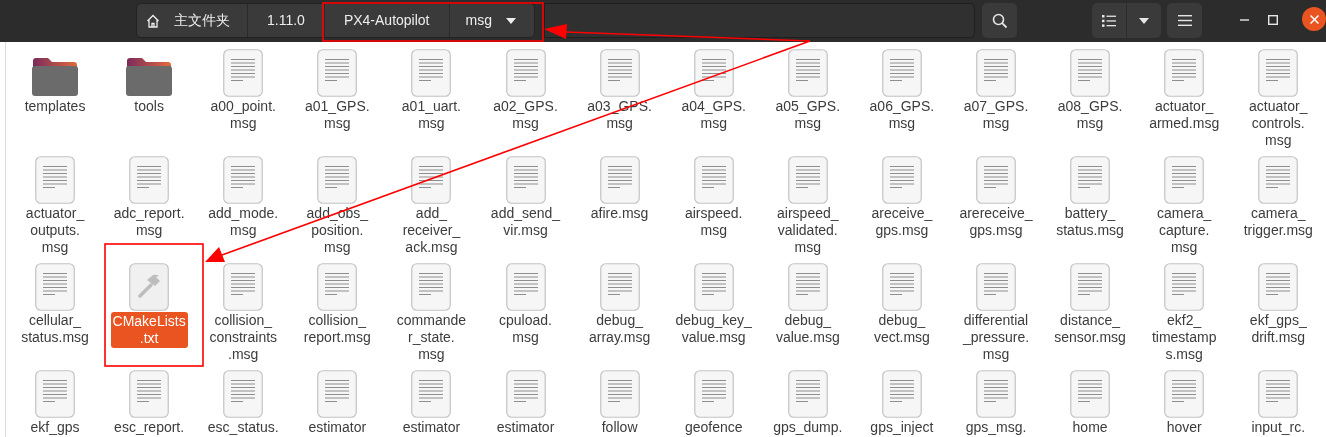 Image resolution: width=1326 pixels, height=437 pixels. Describe the element at coordinates (996, 115) in the screenshot. I see `file-name: a07_GPS. msg` at that location.